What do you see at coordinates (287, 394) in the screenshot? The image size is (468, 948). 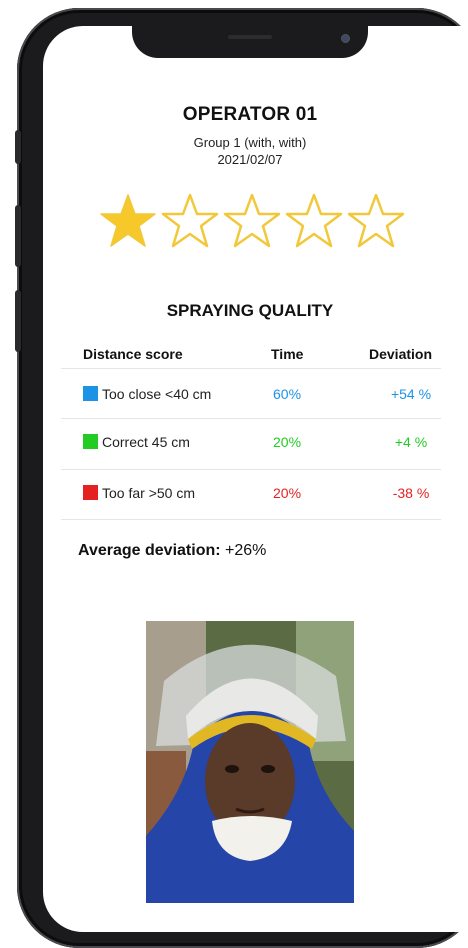 I see `row-time: 60%` at bounding box center [287, 394].